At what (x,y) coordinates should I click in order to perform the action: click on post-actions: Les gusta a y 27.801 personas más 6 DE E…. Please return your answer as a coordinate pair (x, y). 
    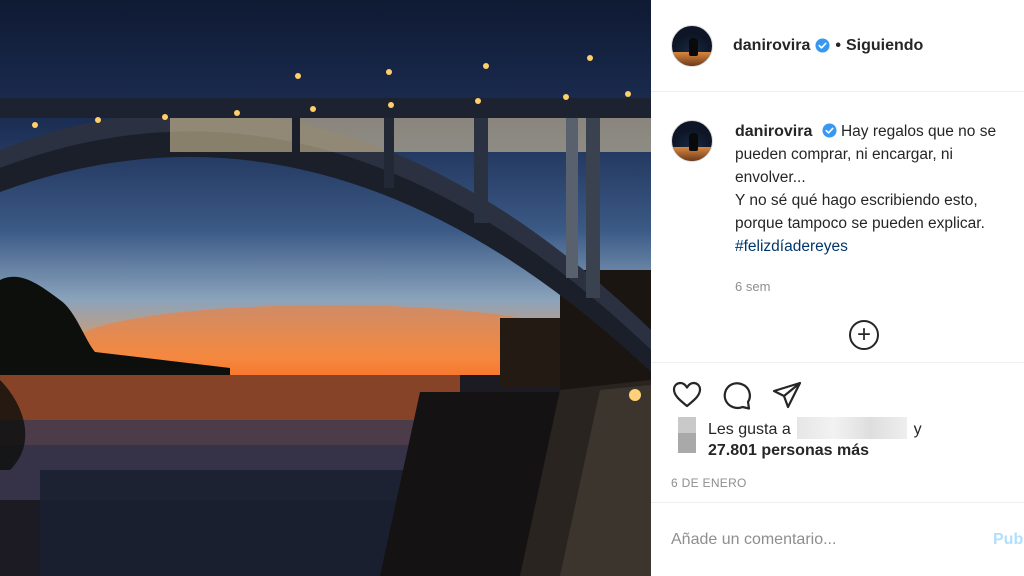
    Looking at the image, I should click on (837, 432).